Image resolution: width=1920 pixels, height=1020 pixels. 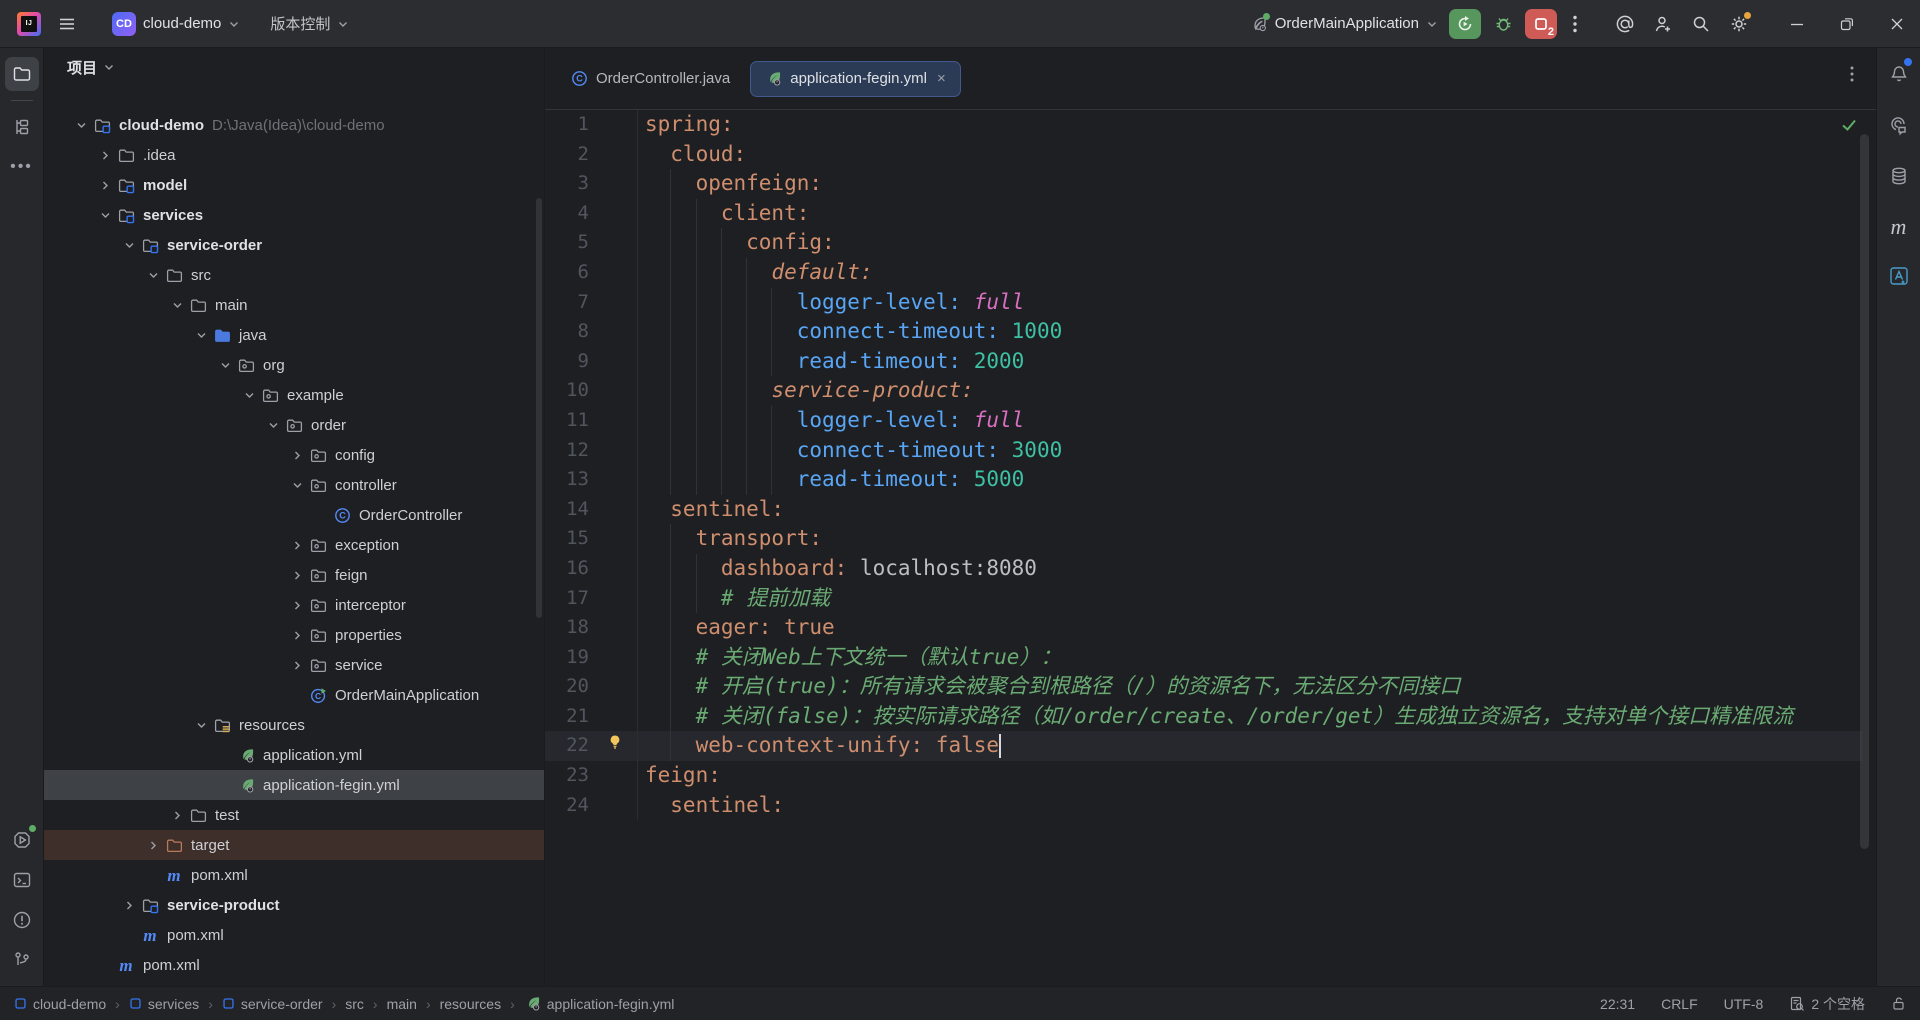 What do you see at coordinates (294, 605) in the screenshot?
I see `tree-item-interceptor: interceptor` at bounding box center [294, 605].